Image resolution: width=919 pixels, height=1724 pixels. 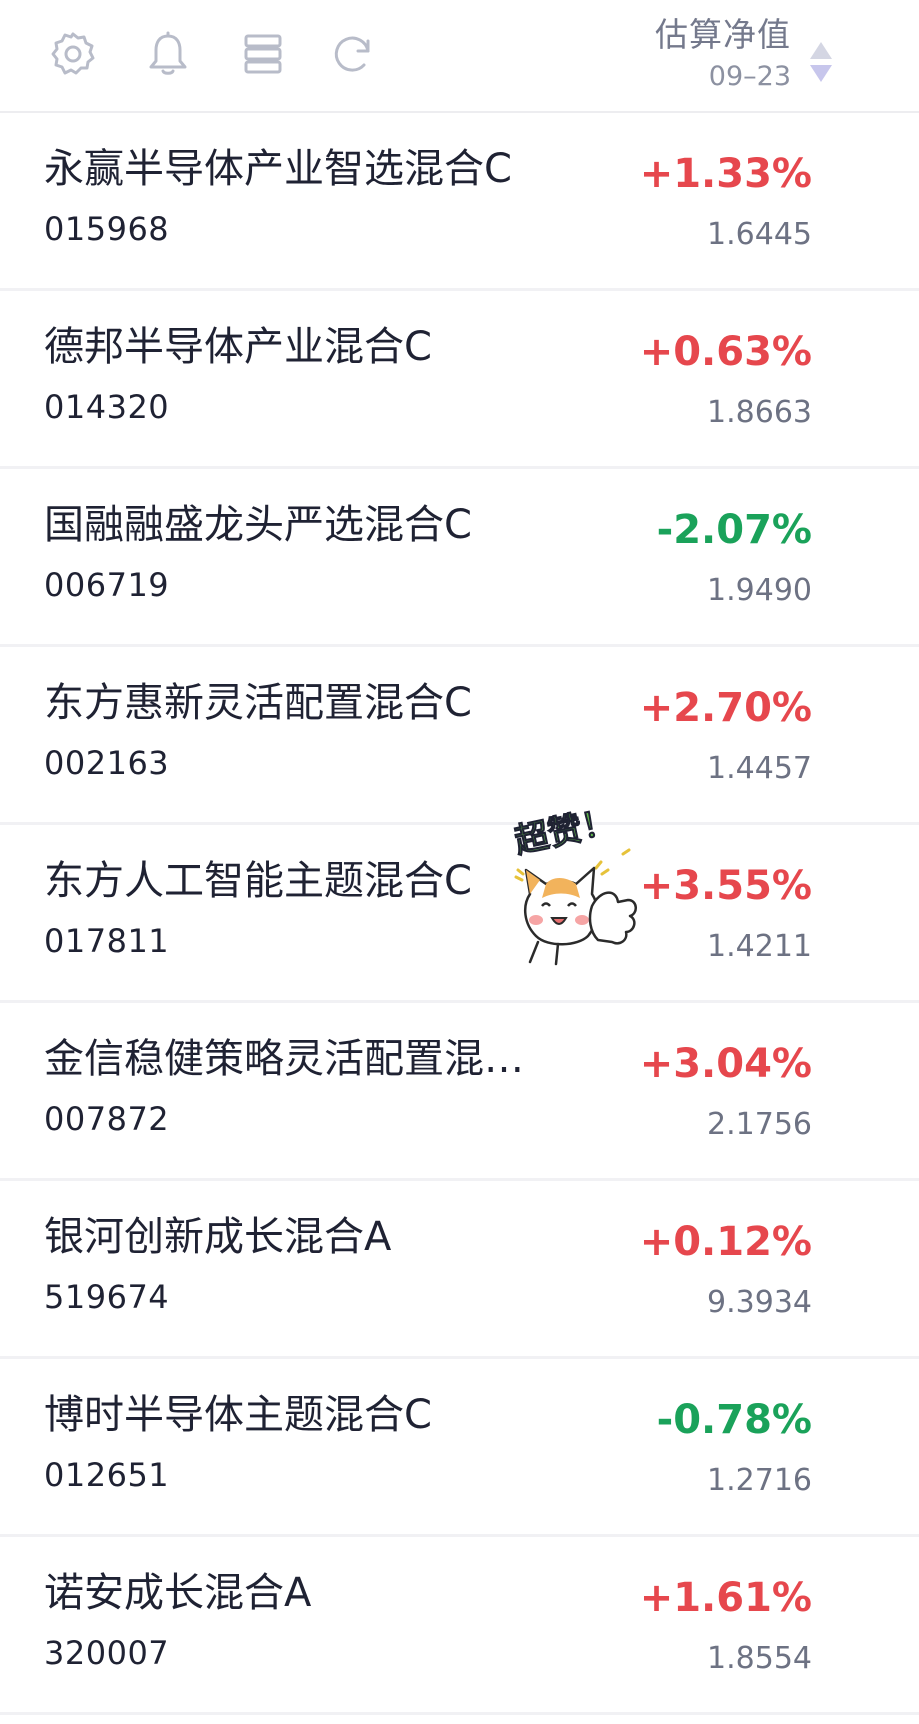 What do you see at coordinates (107, 1119) in the screenshot?
I see `fund-code: 007872` at bounding box center [107, 1119].